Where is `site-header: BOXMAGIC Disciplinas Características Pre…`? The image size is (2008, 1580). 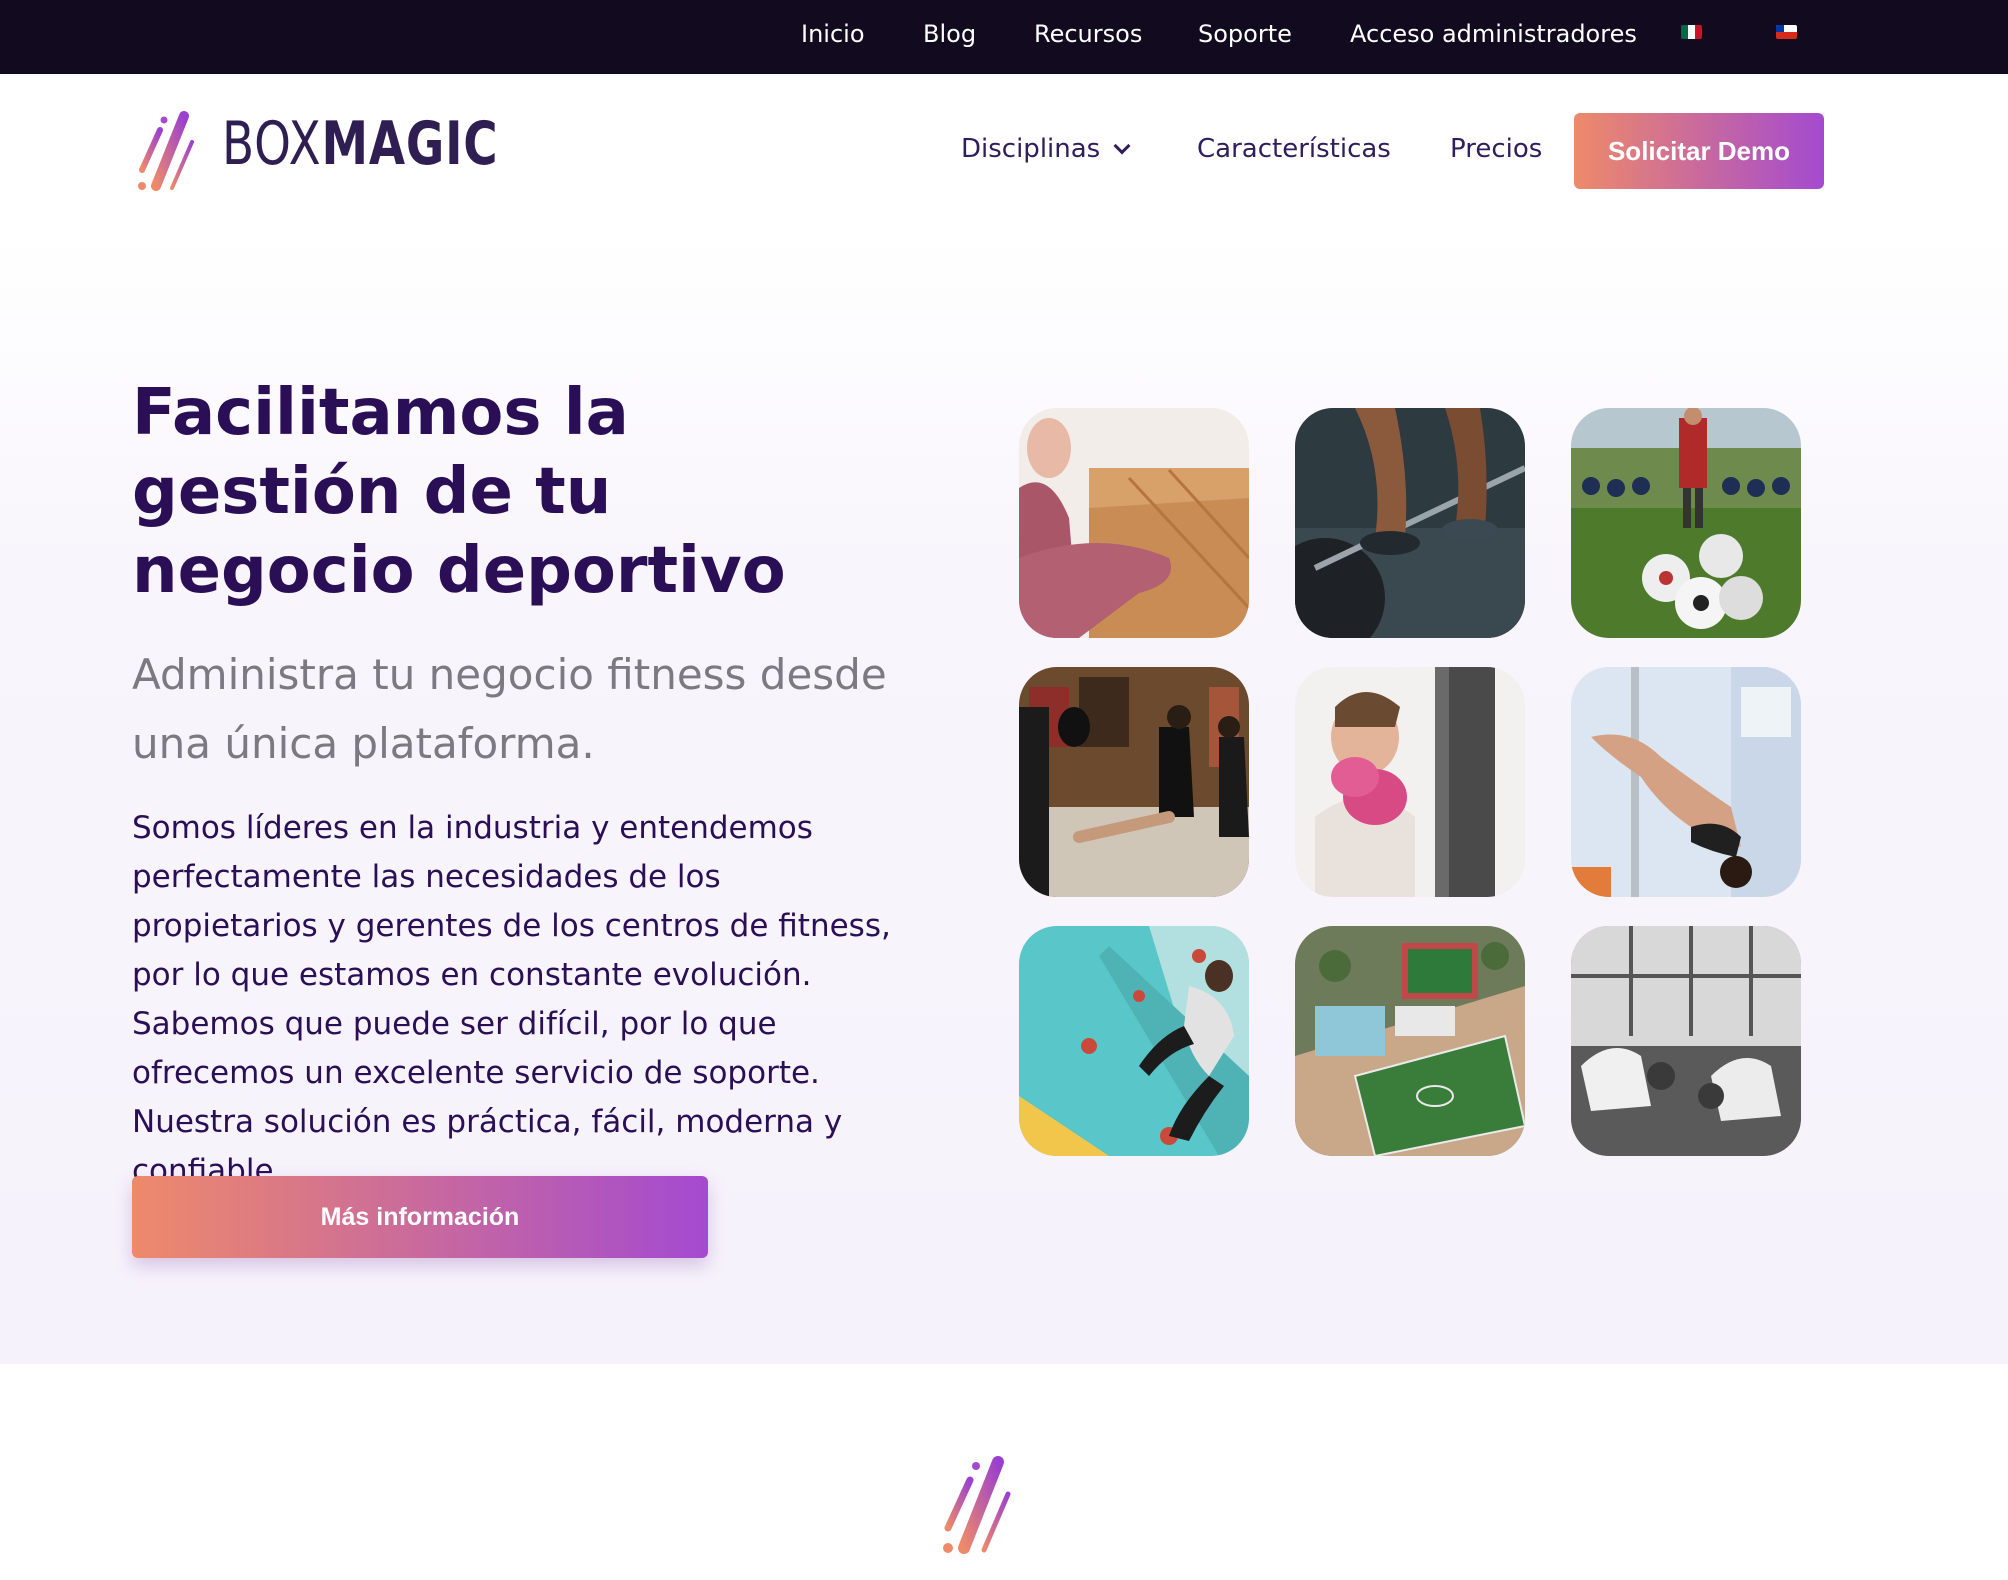
site-header: BOXMAGIC Disciplinas Características Pre… is located at coordinates (1004, 154).